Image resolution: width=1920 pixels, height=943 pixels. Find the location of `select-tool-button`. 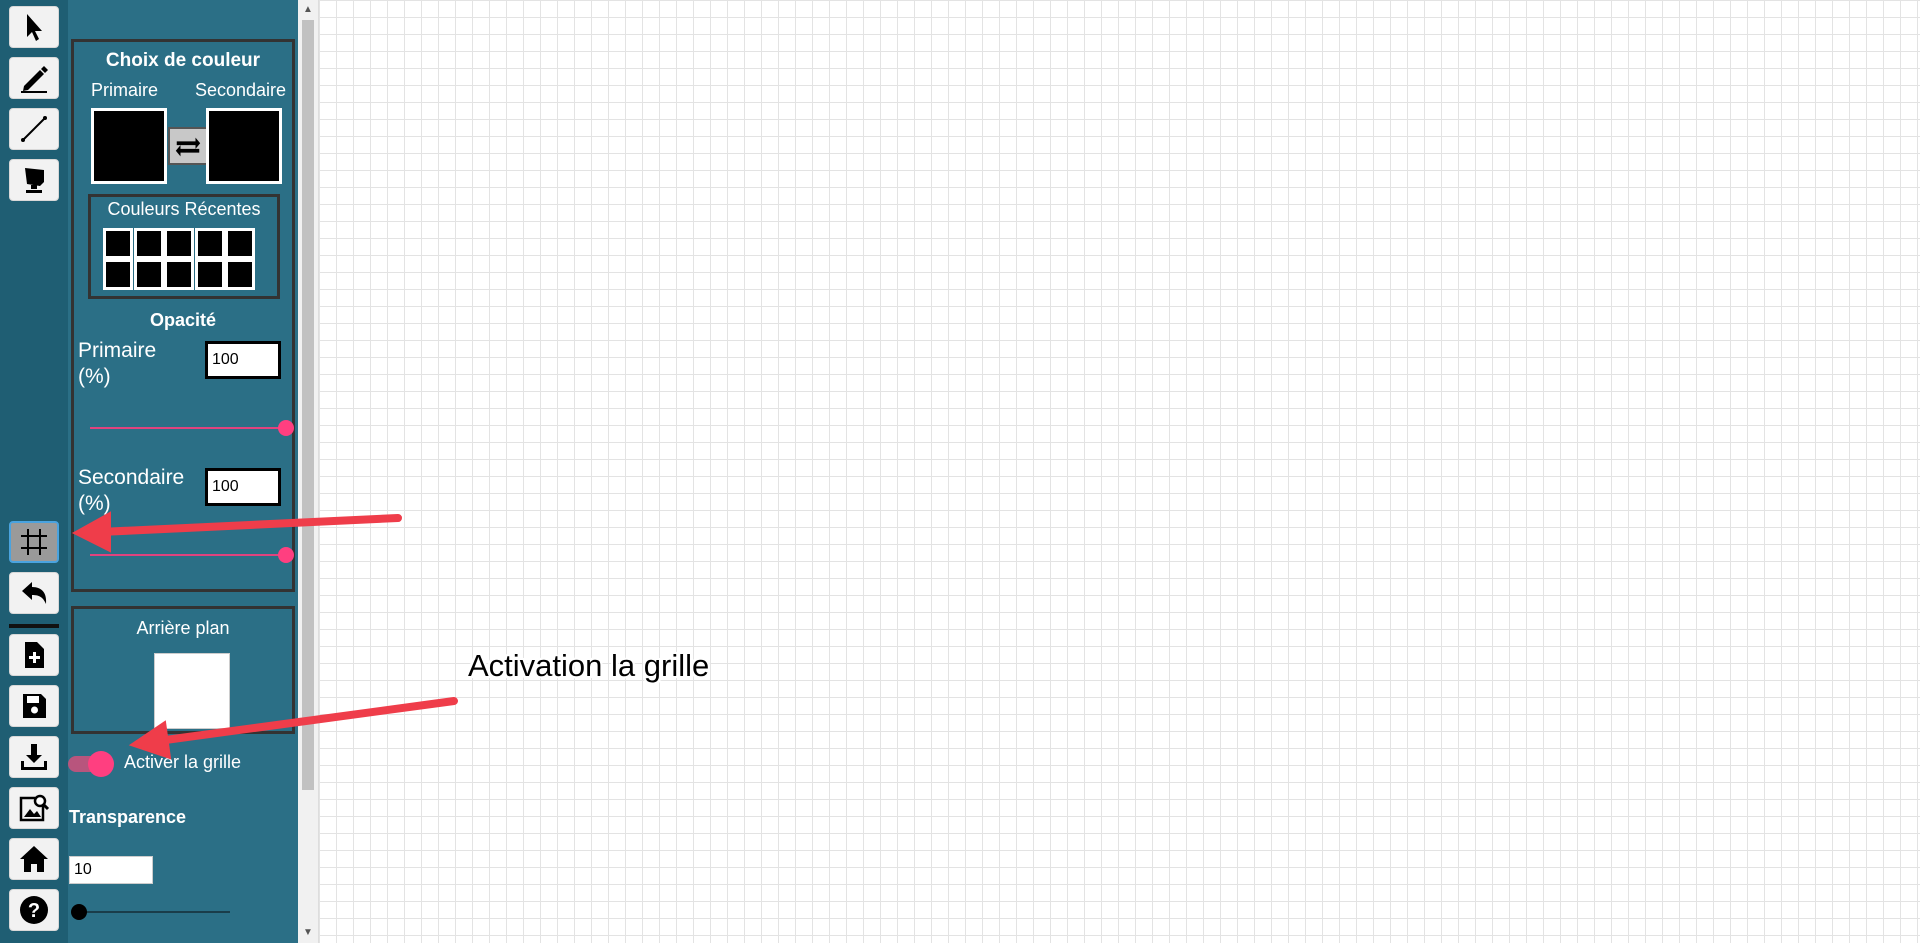

select-tool-button is located at coordinates (34, 27).